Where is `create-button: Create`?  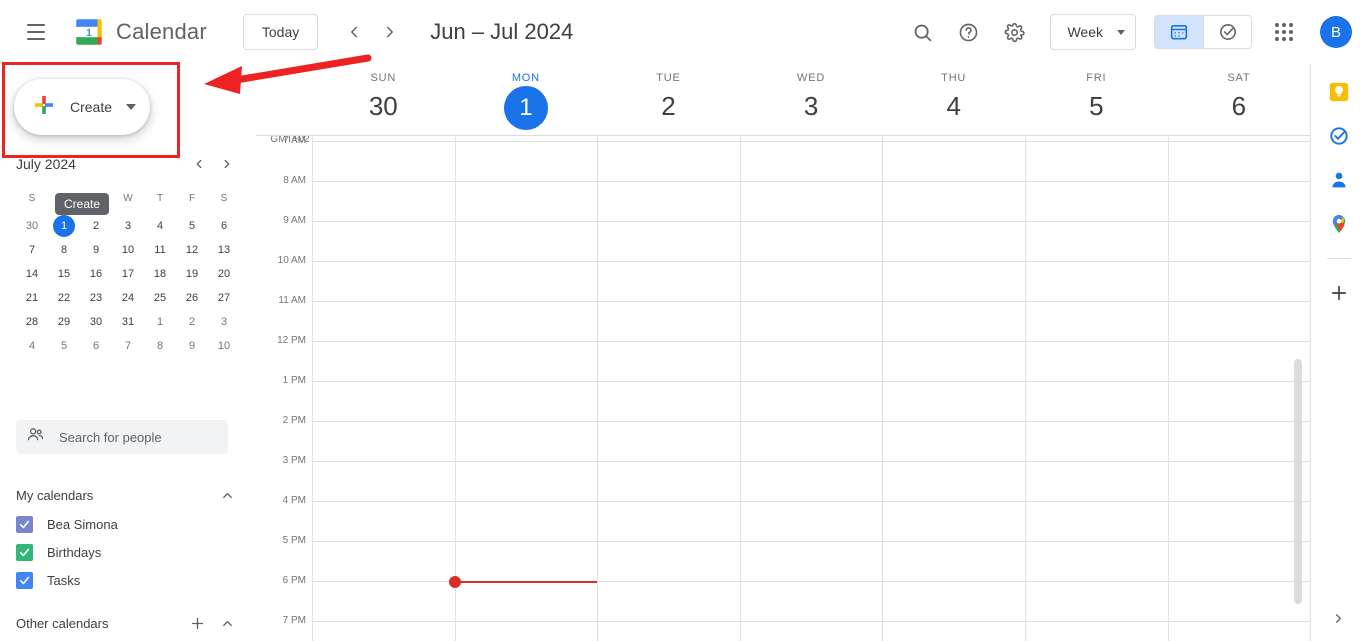
create-button: Create is located at coordinates (82, 107).